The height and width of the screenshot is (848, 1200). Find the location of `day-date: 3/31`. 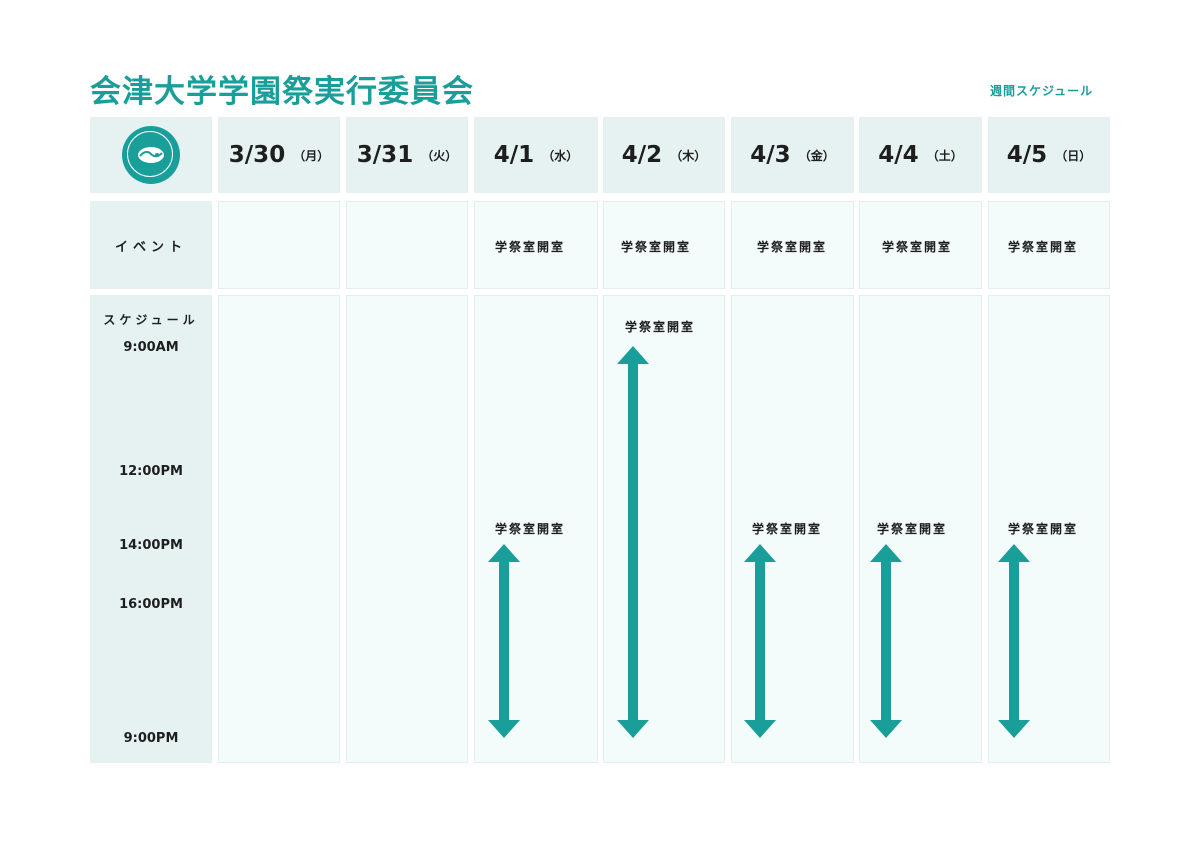

day-date: 3/31 is located at coordinates (385, 155).